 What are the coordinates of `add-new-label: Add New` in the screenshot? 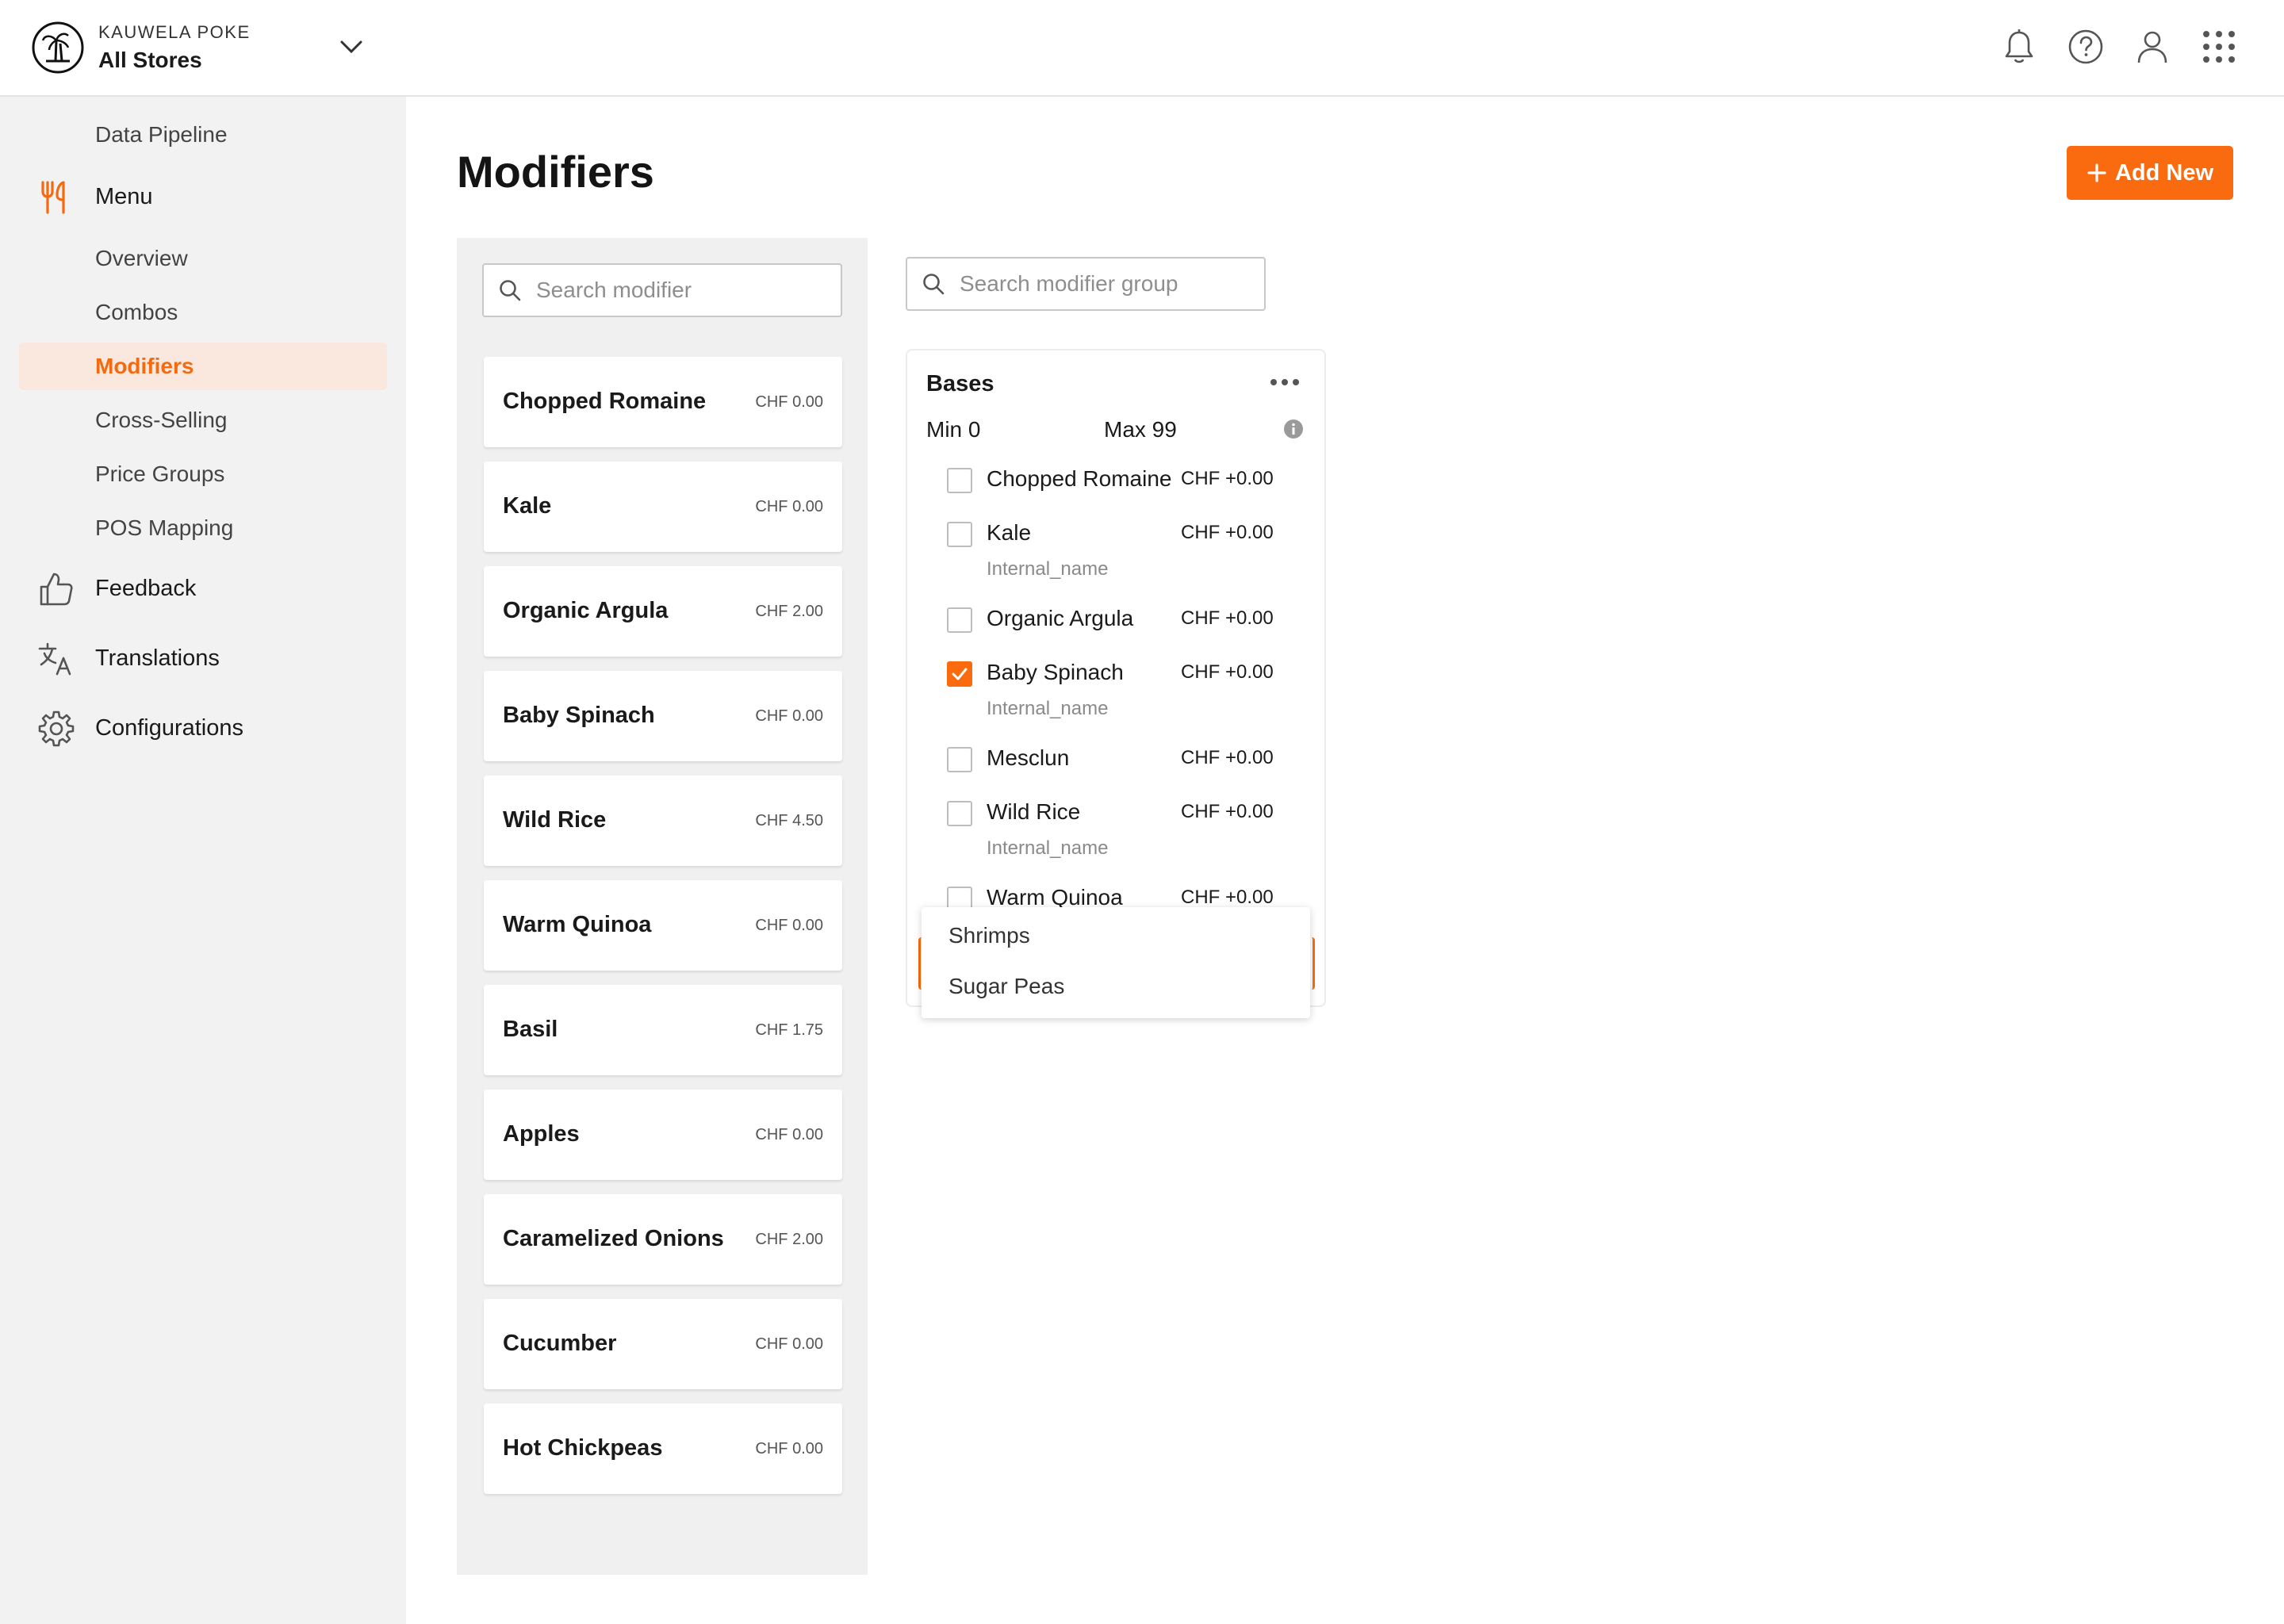 It's located at (2164, 172).